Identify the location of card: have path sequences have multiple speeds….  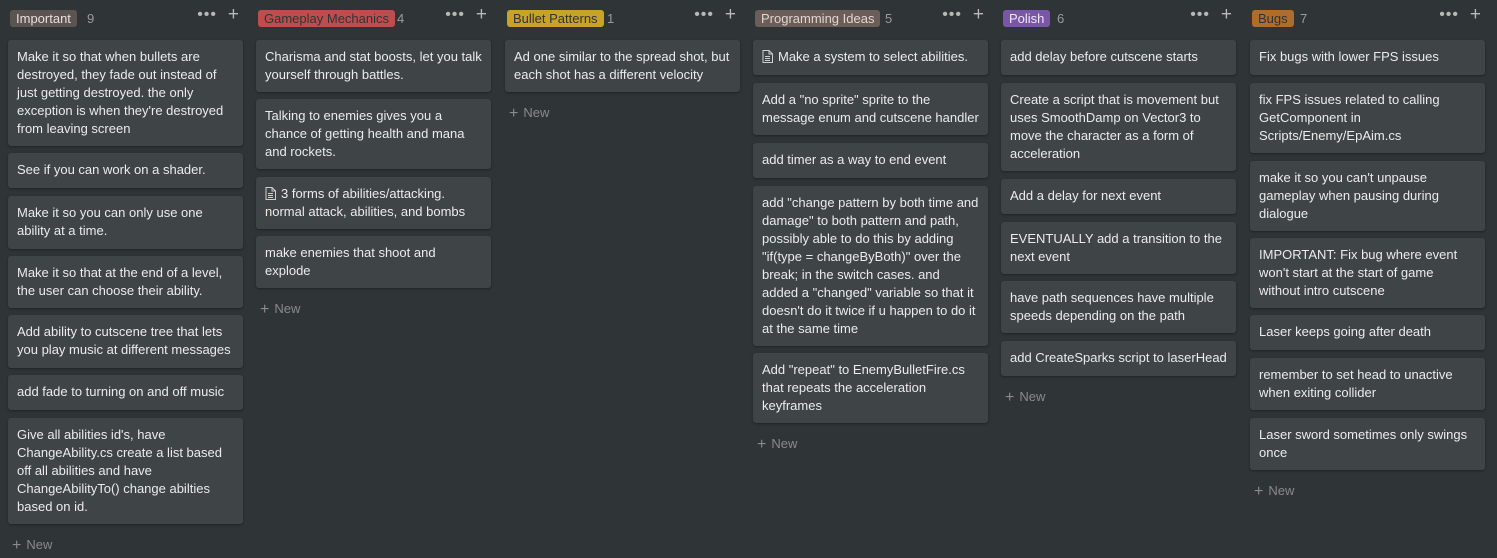
(1118, 307).